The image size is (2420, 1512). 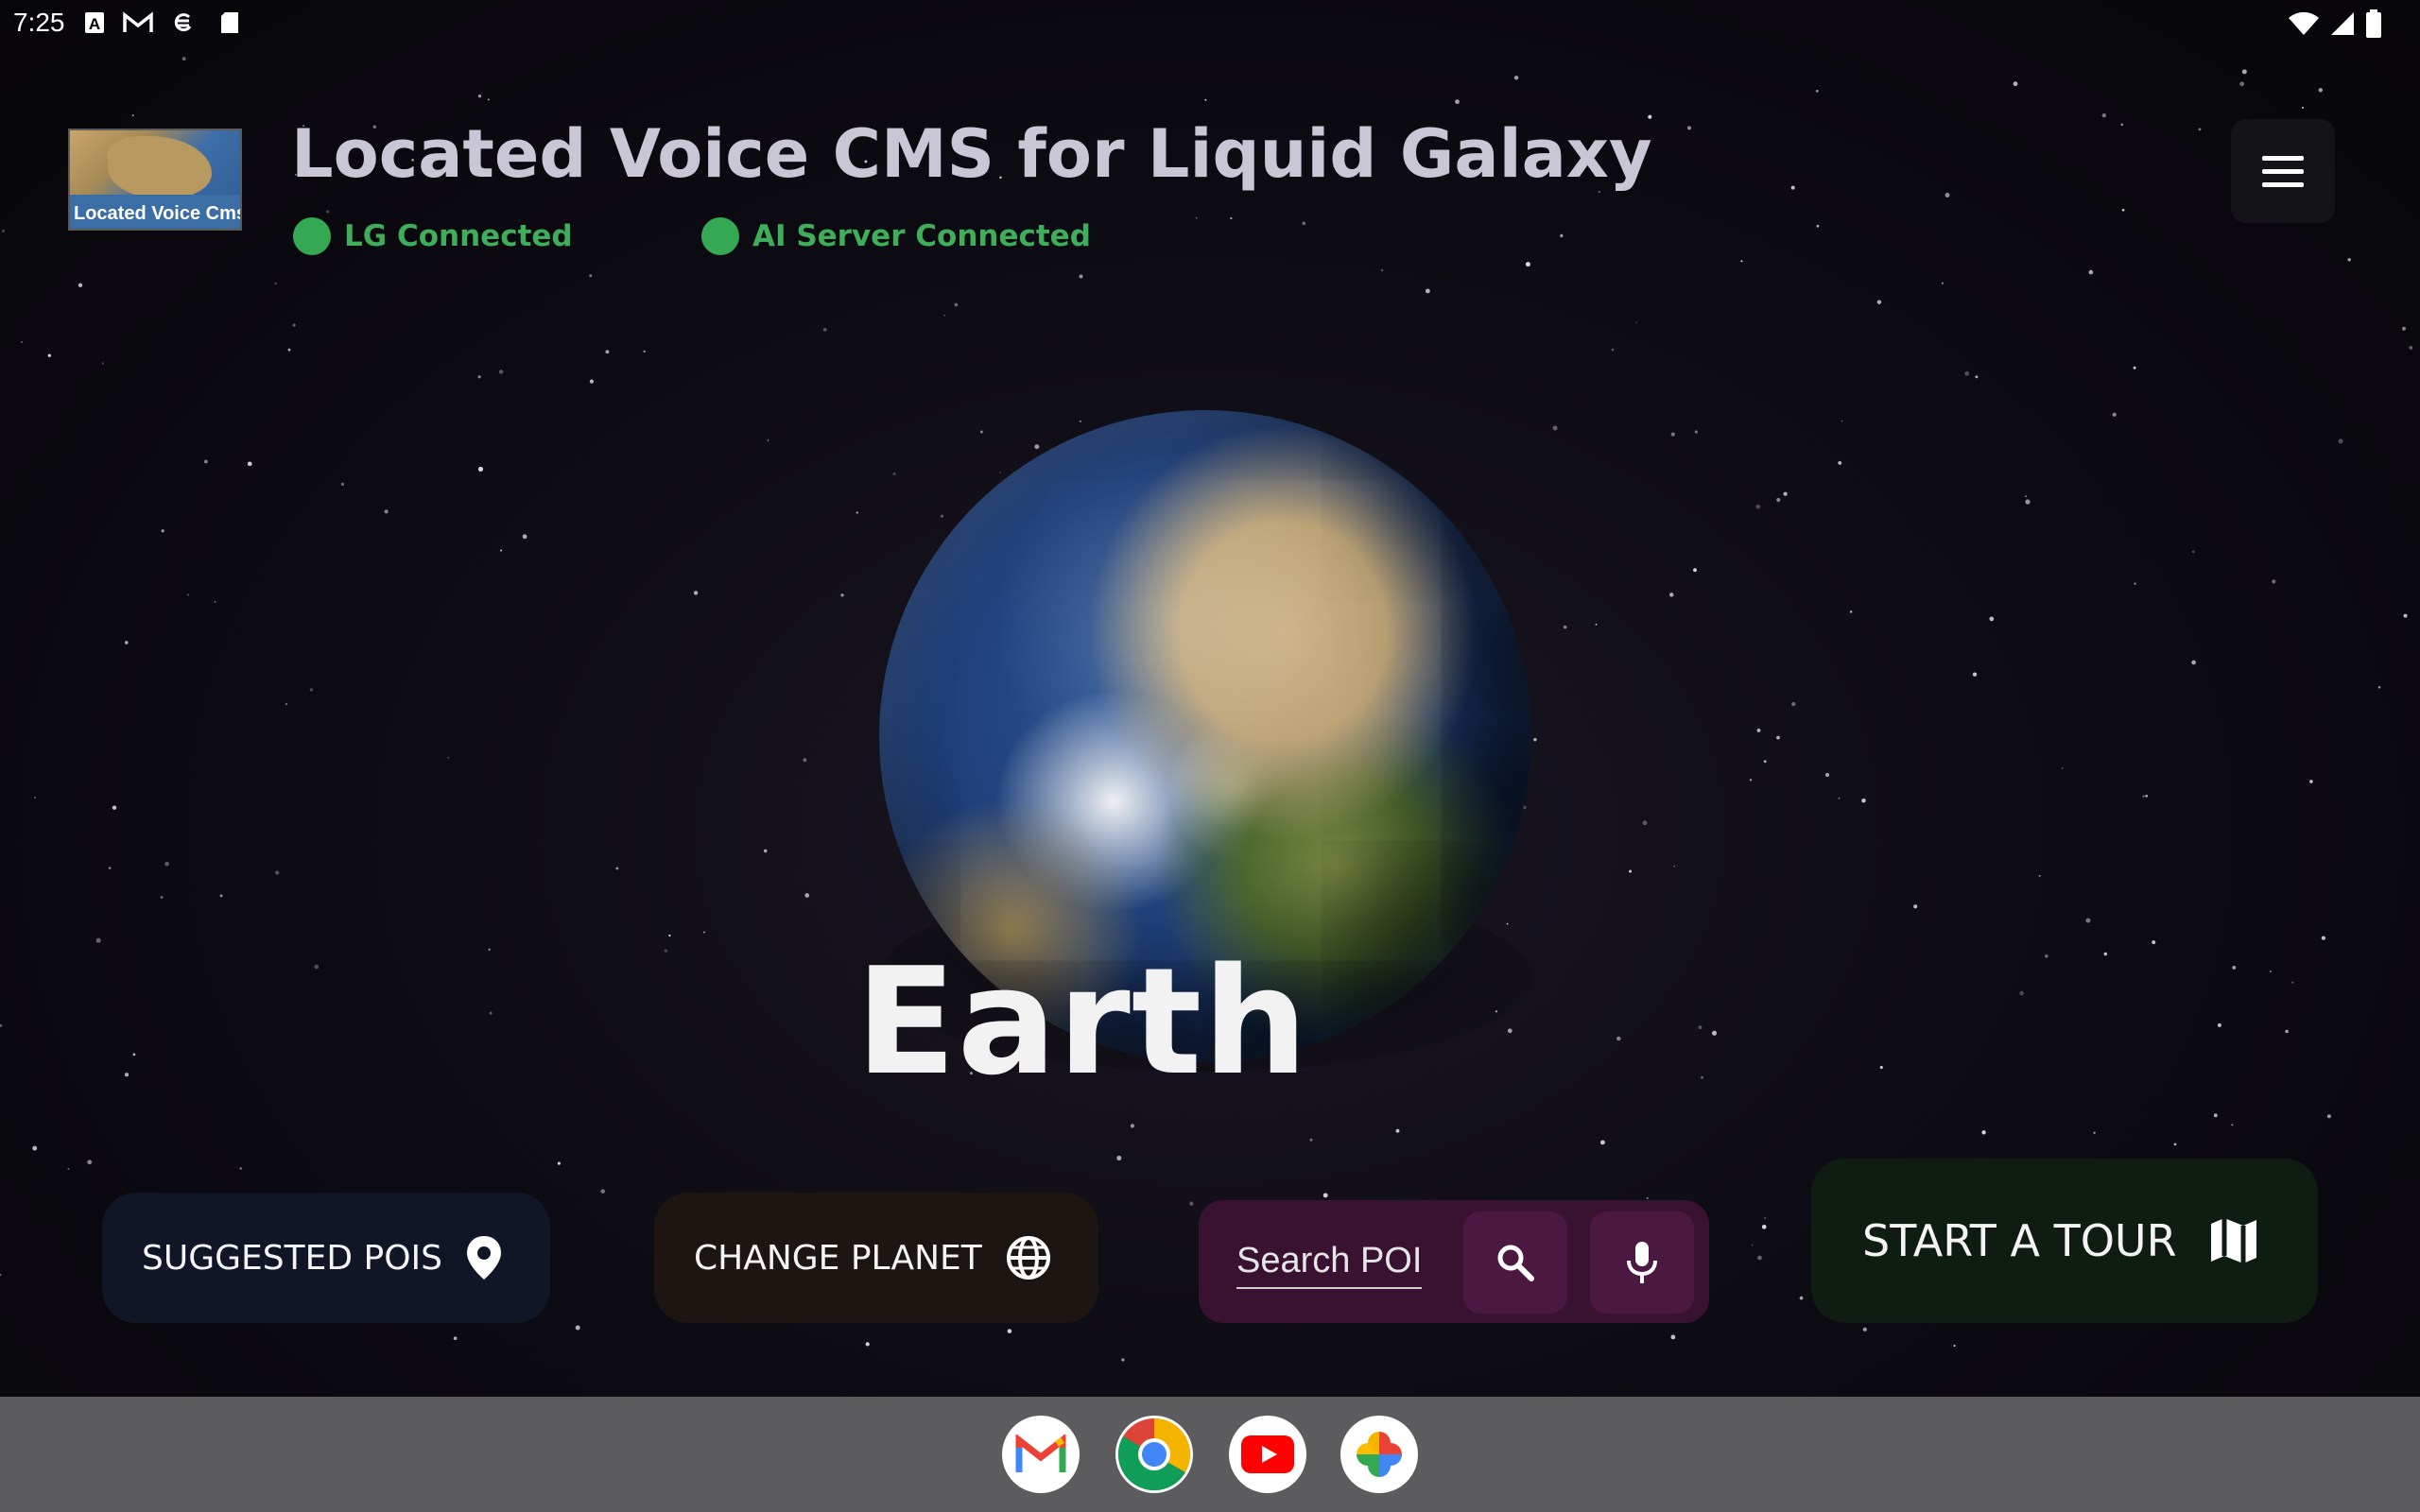 I want to click on location-pin-icon, so click(x=484, y=1257).